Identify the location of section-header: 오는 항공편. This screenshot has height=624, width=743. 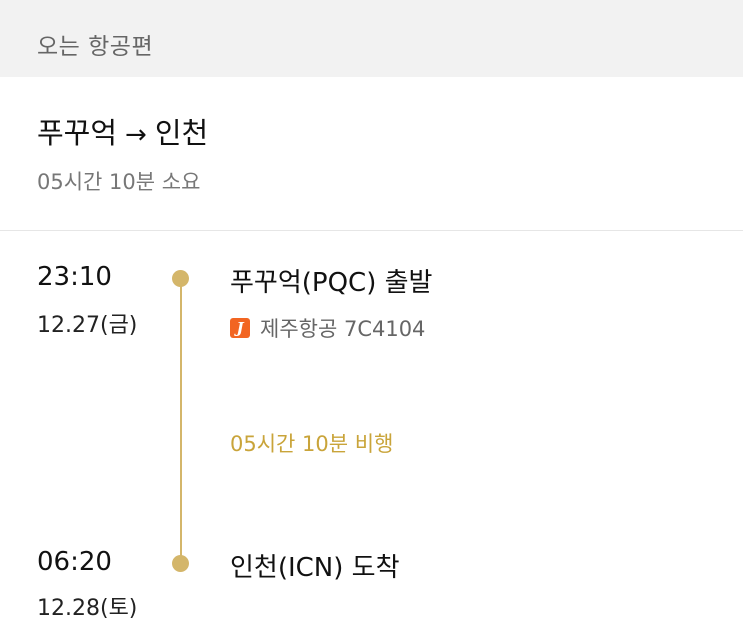
(371, 38).